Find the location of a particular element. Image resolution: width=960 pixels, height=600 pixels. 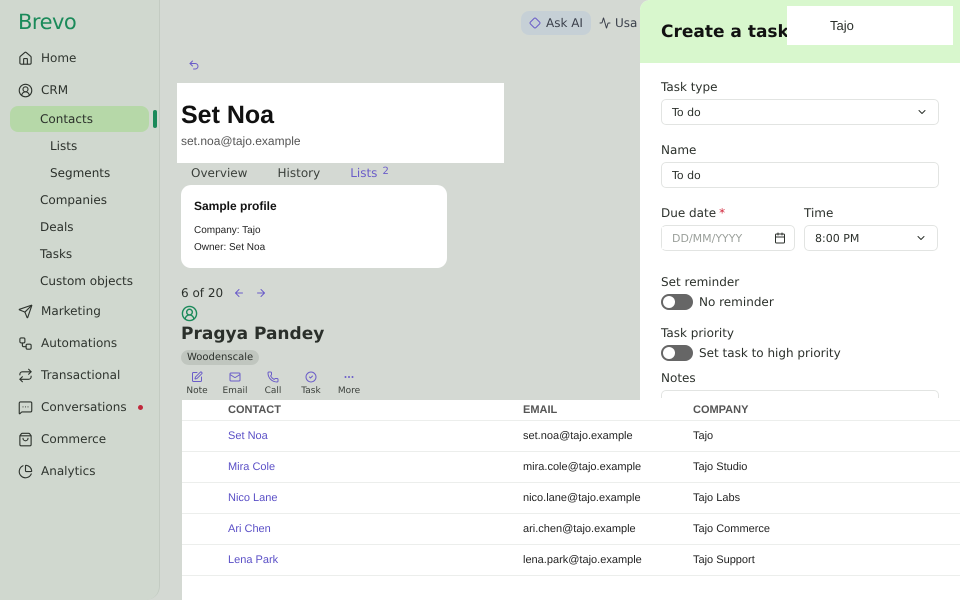

selection-indicator is located at coordinates (155, 119).